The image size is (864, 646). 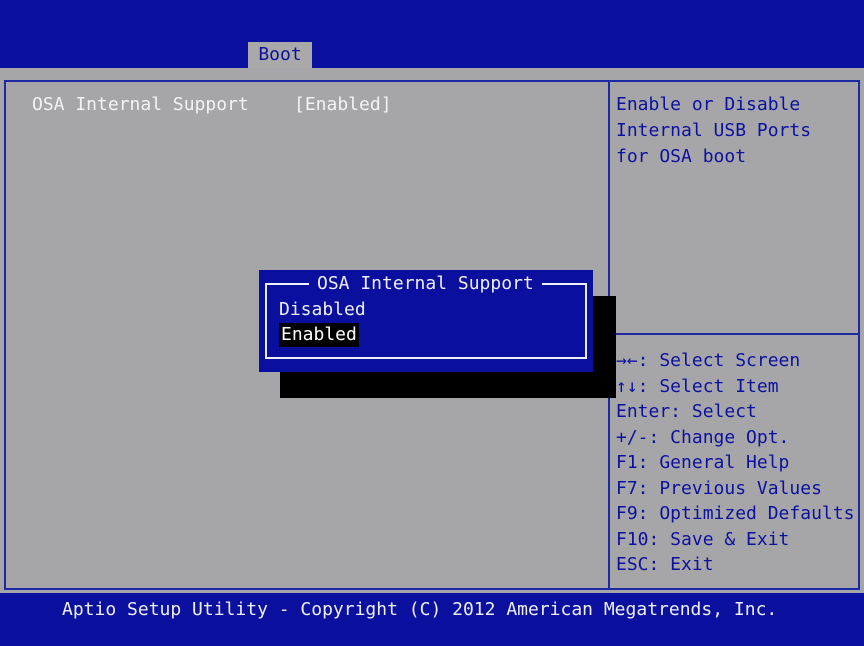 What do you see at coordinates (703, 437) in the screenshot?
I see `key-hint-change-opt: +/-: Change Opt.` at bounding box center [703, 437].